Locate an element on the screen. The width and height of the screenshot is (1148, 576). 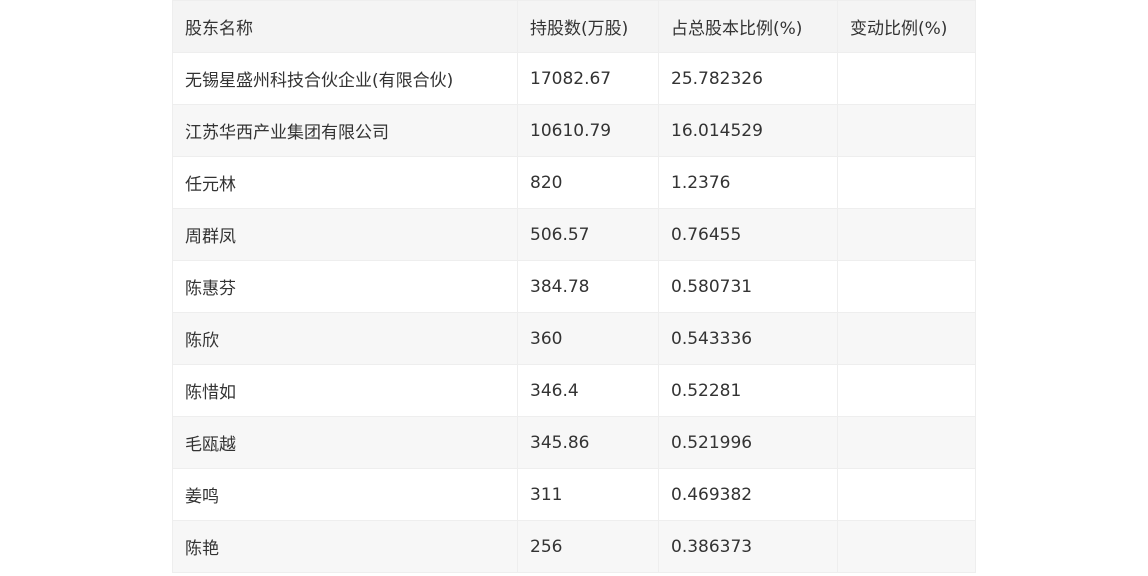
header-row: 股东名称 持股数(万股) 占总股本比例(%) 变动比例(%) is located at coordinates (574, 26).